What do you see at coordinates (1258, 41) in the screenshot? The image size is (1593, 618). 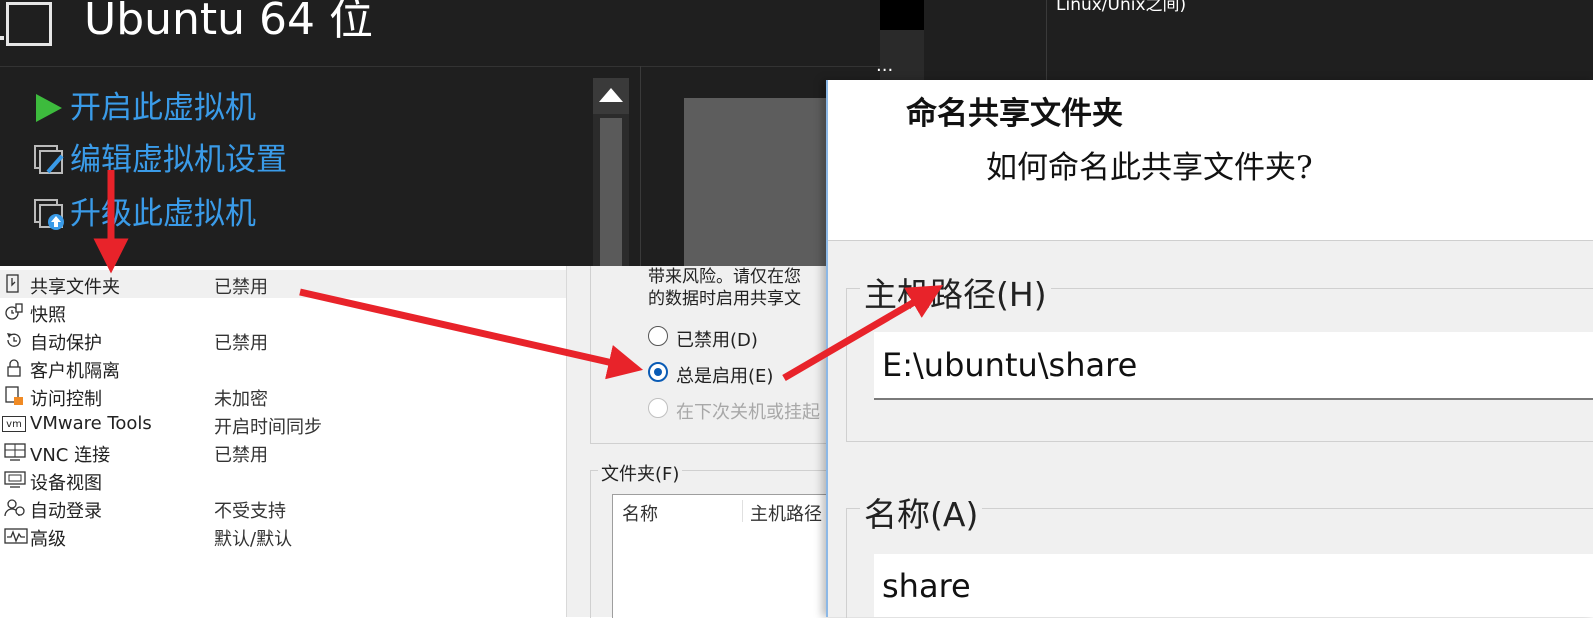 I see `background-window` at bounding box center [1258, 41].